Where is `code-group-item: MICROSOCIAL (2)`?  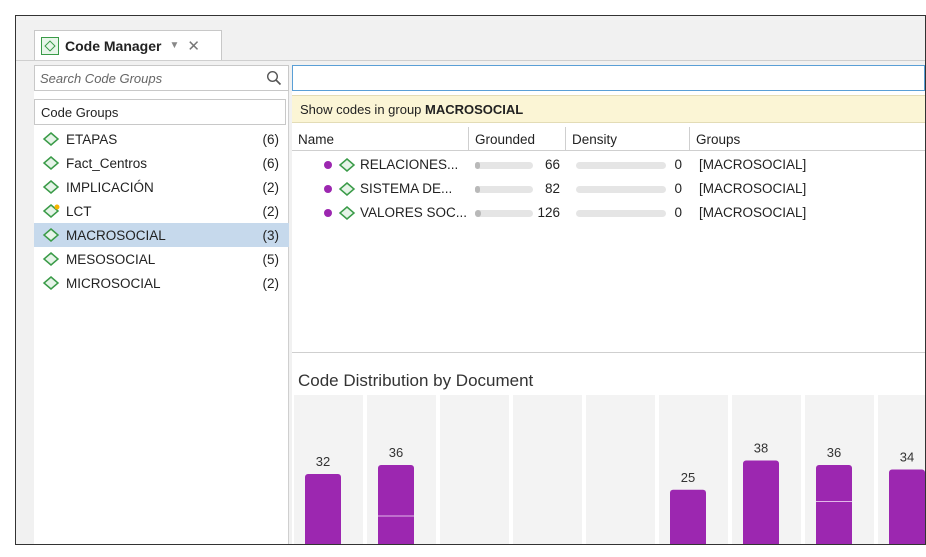
code-group-item: MICROSOCIAL (2) is located at coordinates (161, 283).